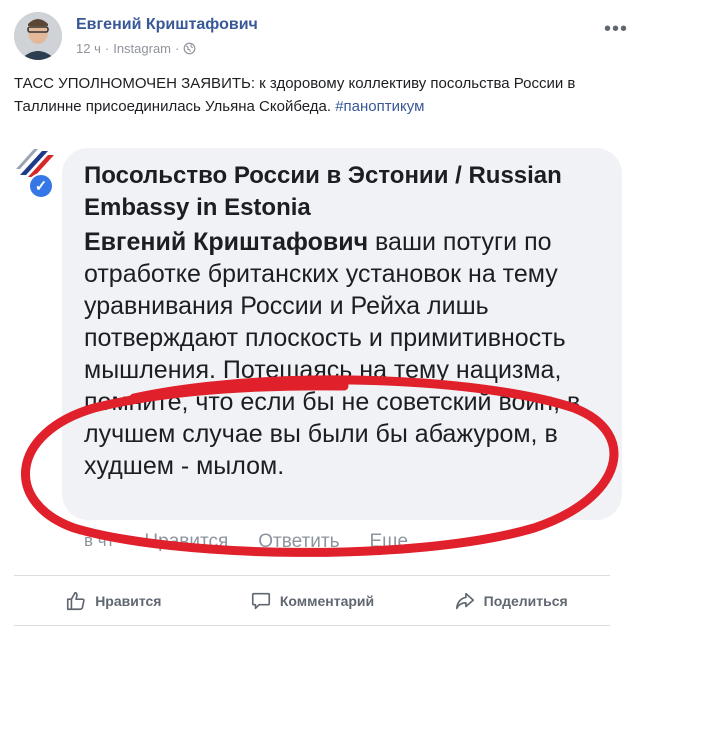  I want to click on author-avatar, so click(38, 36).